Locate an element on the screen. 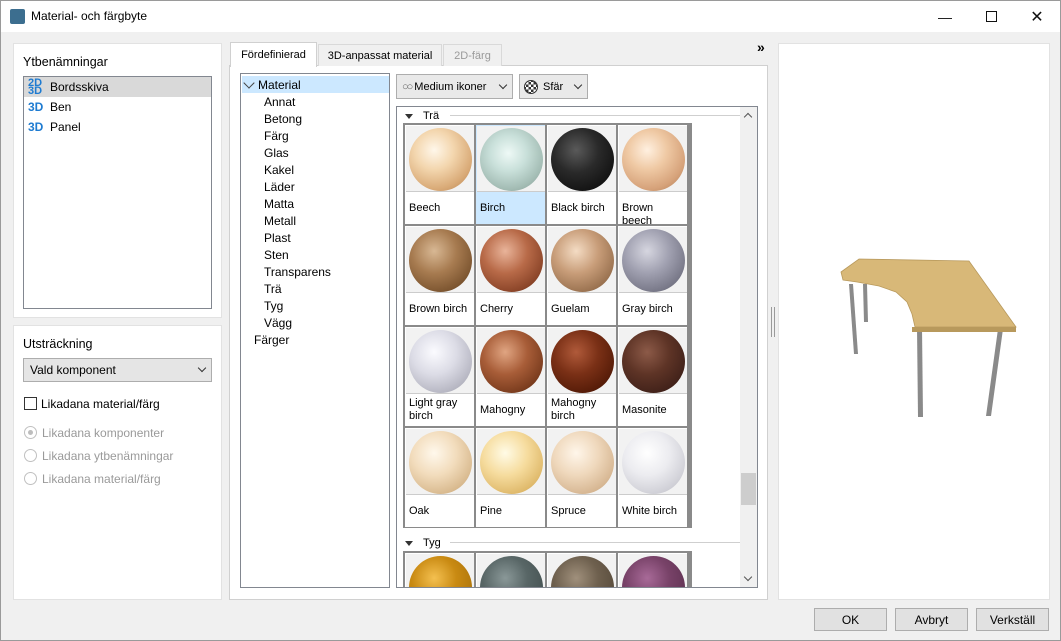 The height and width of the screenshot is (641, 1061). tree-item: Färg is located at coordinates (276, 135).